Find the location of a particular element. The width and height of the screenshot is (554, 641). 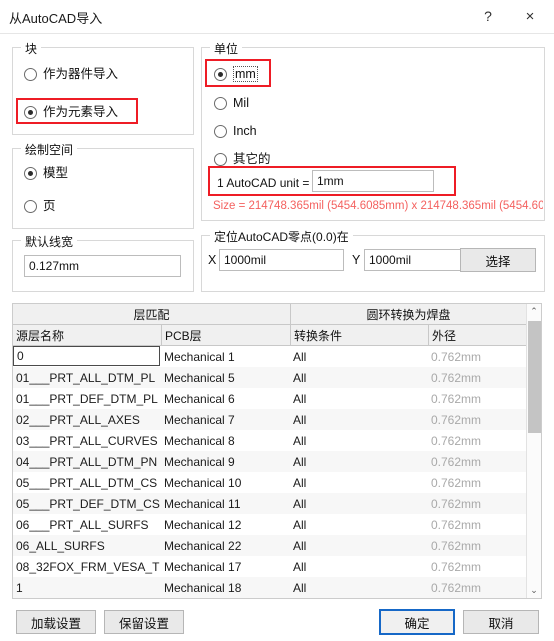

cell-source-layer: 04___PRT_ALL_DTM_PN is located at coordinates (87, 461).